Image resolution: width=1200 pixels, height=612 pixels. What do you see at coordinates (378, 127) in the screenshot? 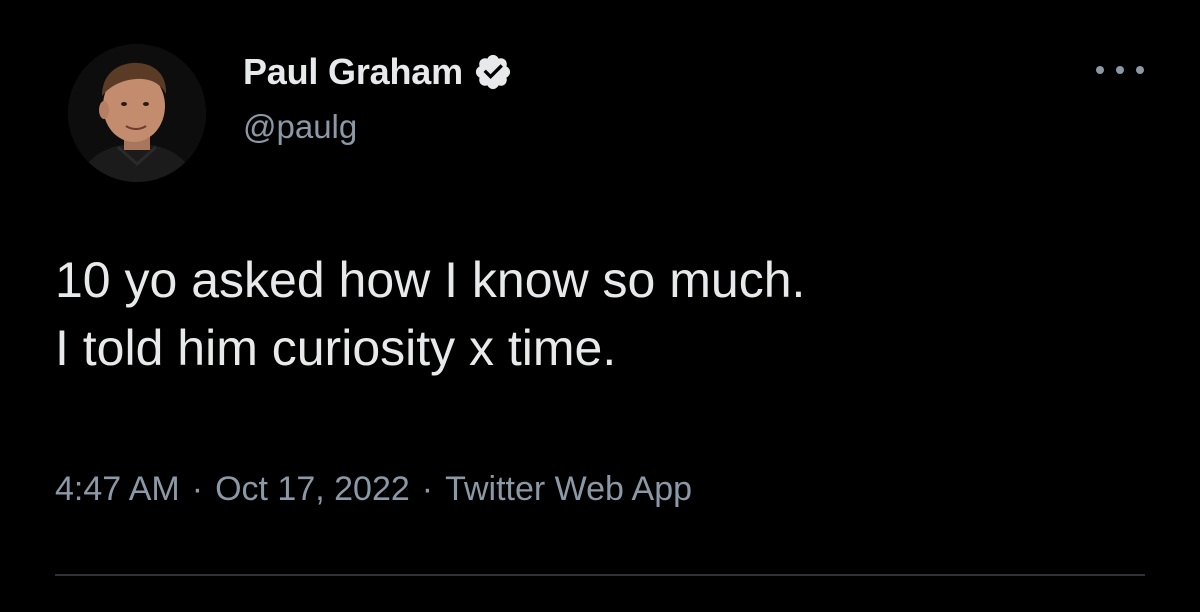
I see `user-handle: @paulg` at bounding box center [378, 127].